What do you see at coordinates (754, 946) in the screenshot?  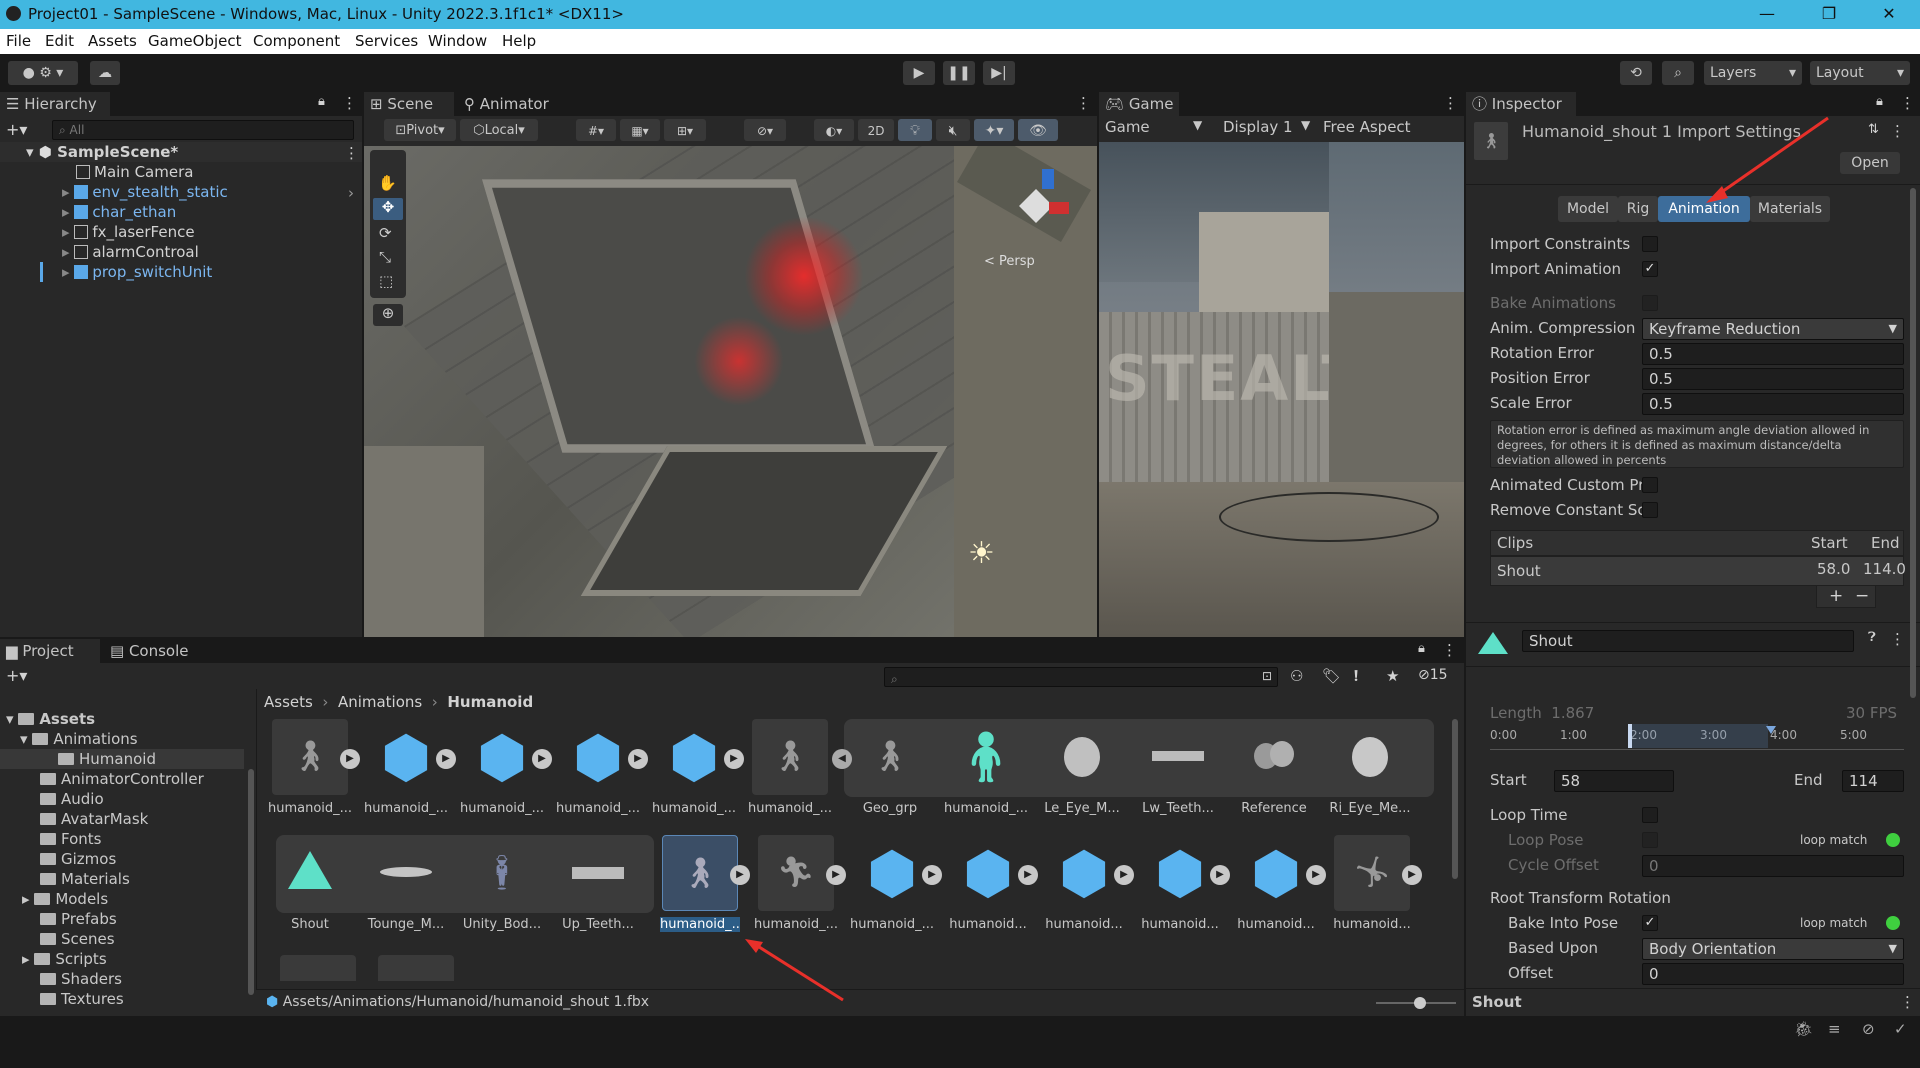 I see `annotation-arrowhead` at bounding box center [754, 946].